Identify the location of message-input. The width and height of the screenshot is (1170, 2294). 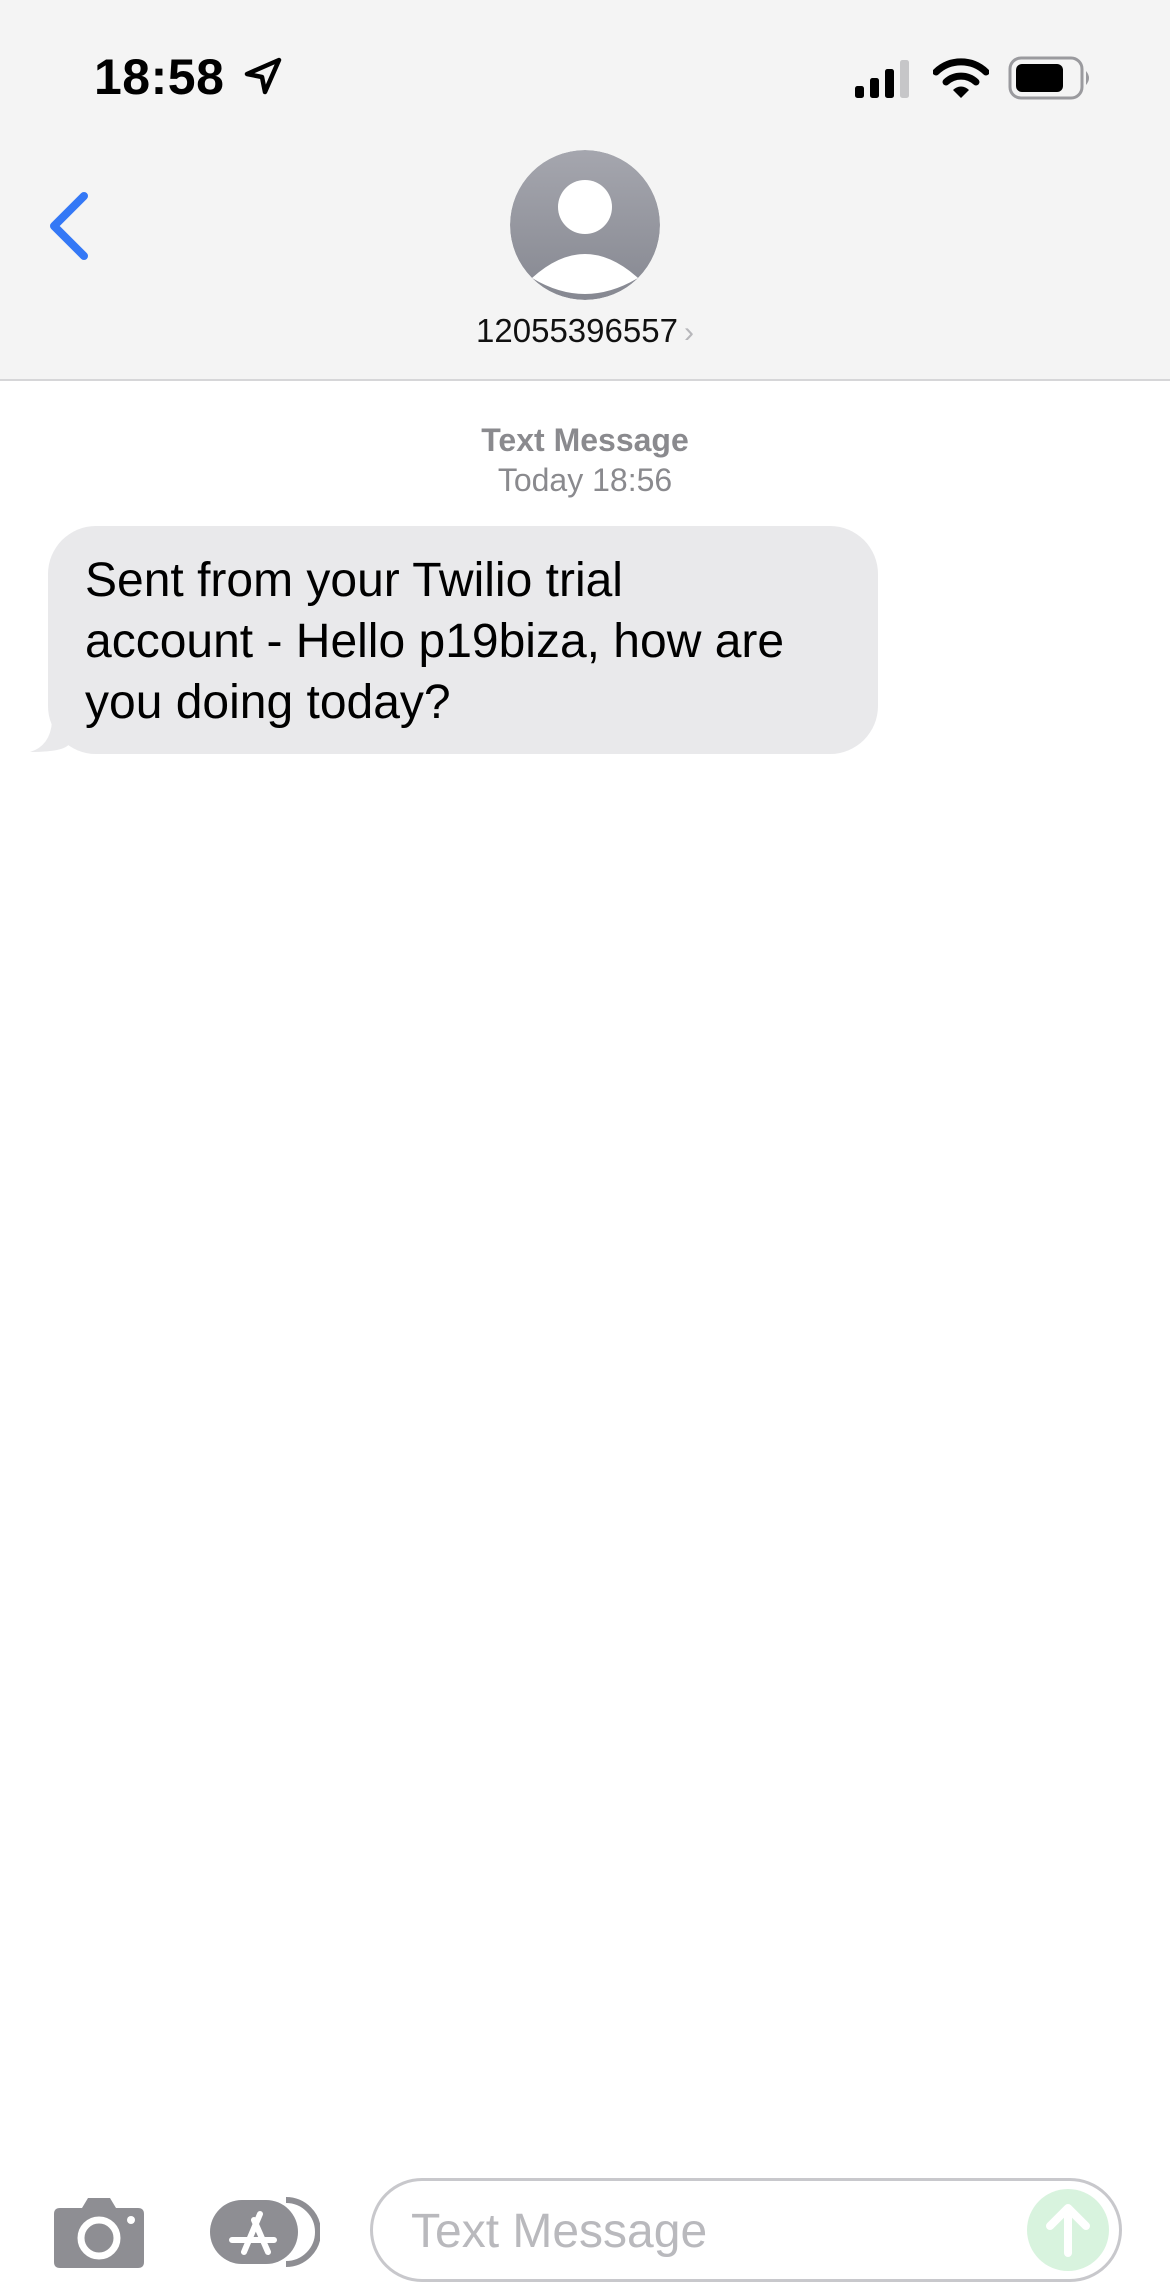
(721, 2231).